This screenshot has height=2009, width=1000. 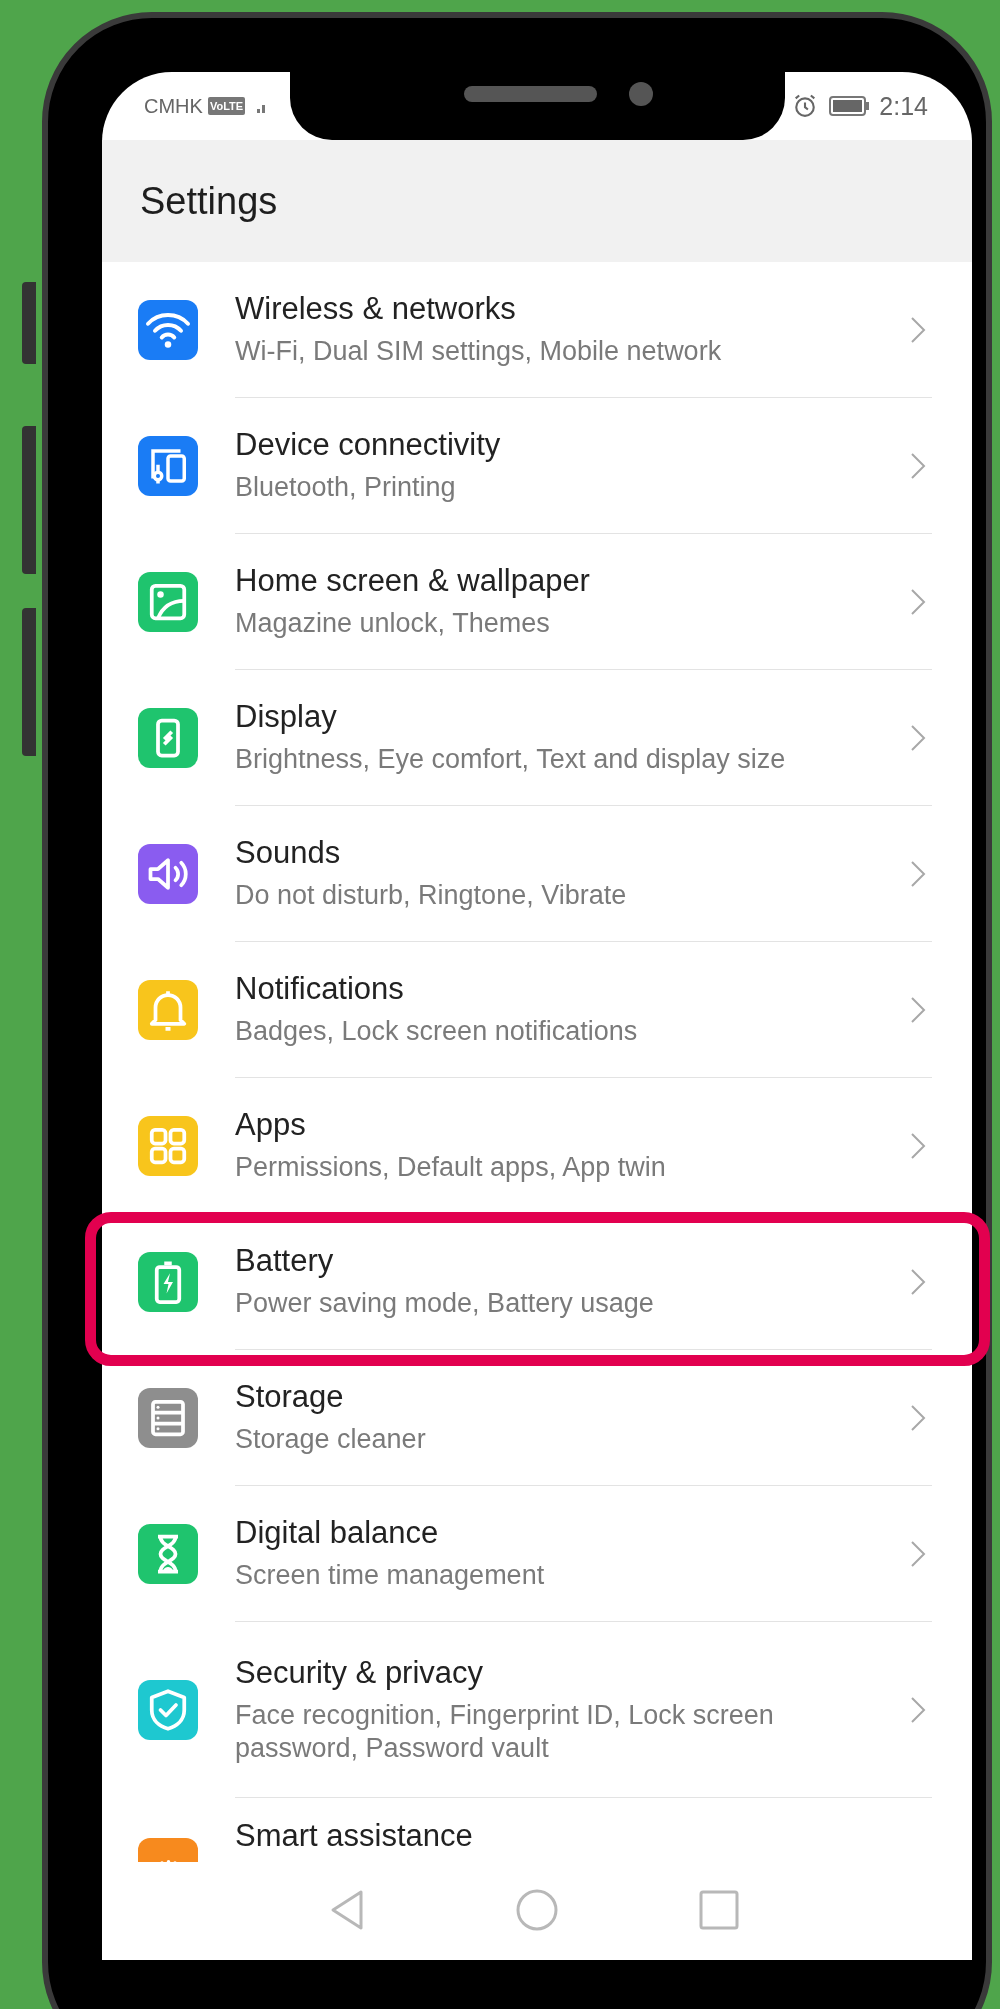 What do you see at coordinates (451, 1167) in the screenshot?
I see `item-subtitle: Permissions, Default apps, App twin` at bounding box center [451, 1167].